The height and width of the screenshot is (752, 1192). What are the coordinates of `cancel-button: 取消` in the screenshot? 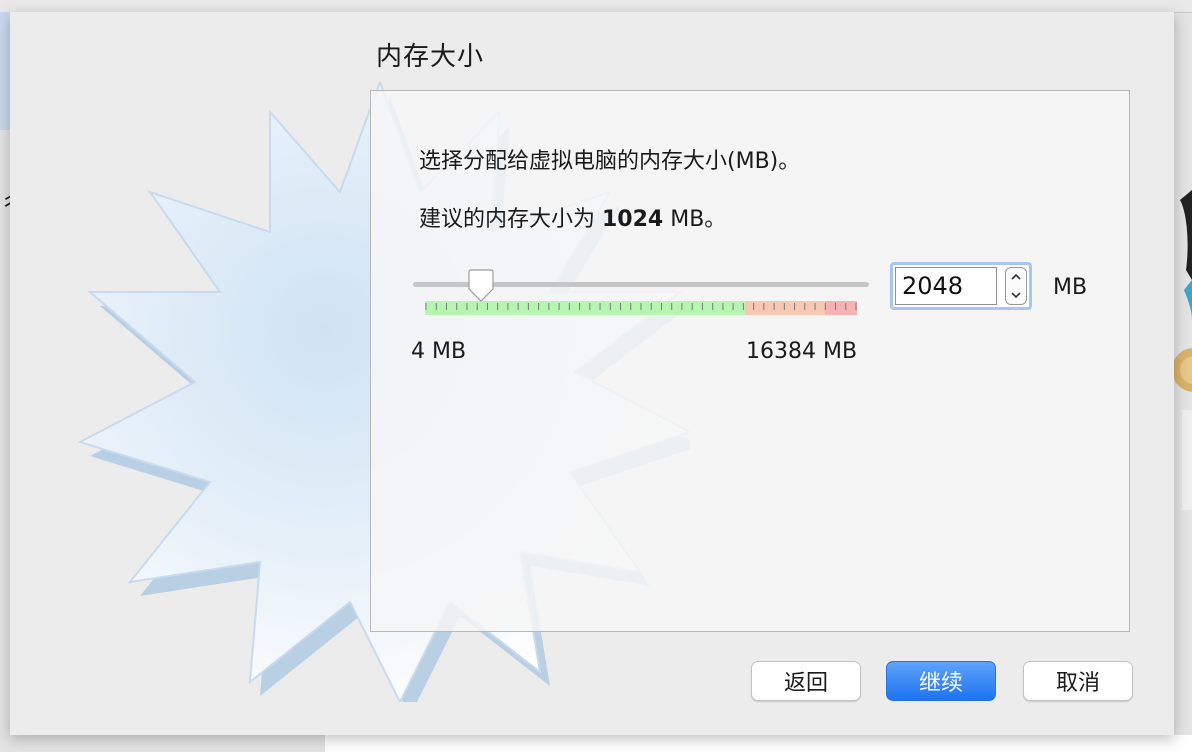 It's located at (1078, 681).